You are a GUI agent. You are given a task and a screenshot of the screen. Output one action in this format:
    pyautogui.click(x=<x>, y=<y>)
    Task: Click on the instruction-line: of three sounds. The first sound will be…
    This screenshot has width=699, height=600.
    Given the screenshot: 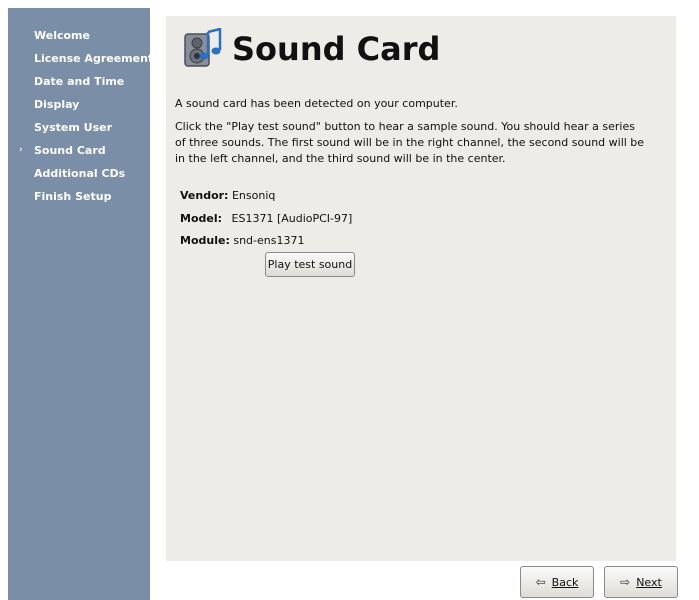 What is the action you would take?
    pyautogui.click(x=410, y=142)
    